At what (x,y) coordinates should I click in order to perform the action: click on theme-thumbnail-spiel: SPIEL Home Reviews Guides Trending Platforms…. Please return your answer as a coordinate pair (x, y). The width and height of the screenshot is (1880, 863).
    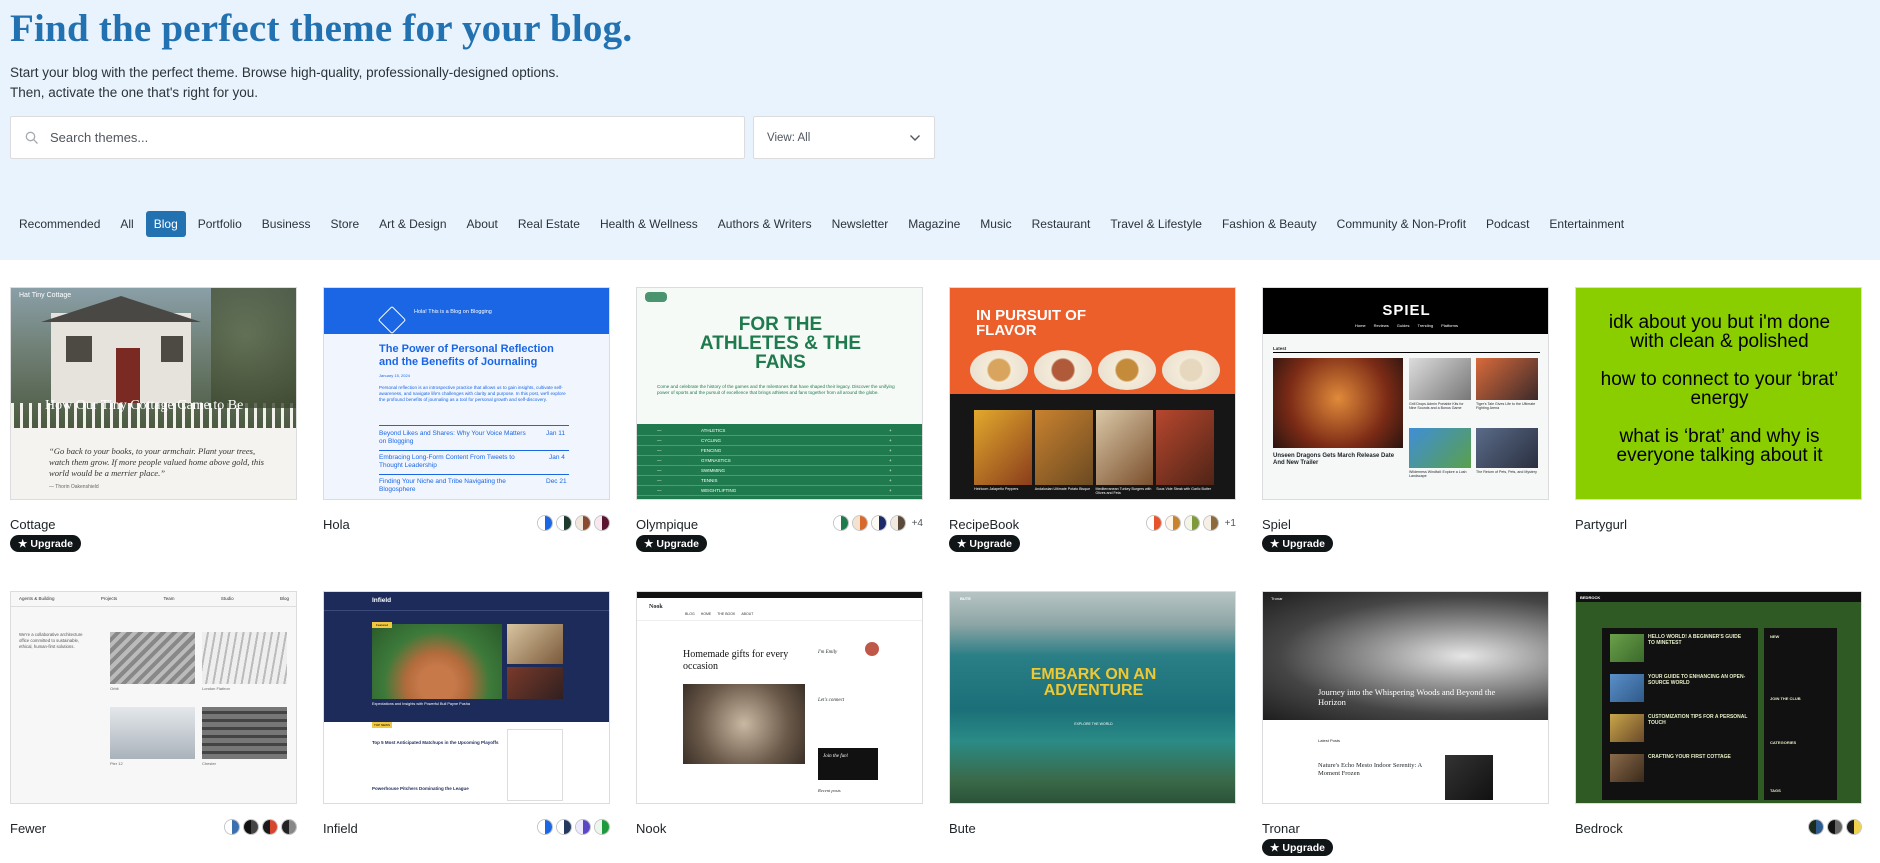
    Looking at the image, I should click on (1405, 393).